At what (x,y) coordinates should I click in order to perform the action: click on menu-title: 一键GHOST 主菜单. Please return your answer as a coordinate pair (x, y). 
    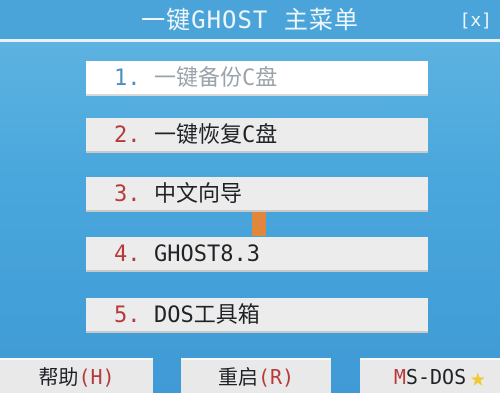
    Looking at the image, I should click on (250, 20).